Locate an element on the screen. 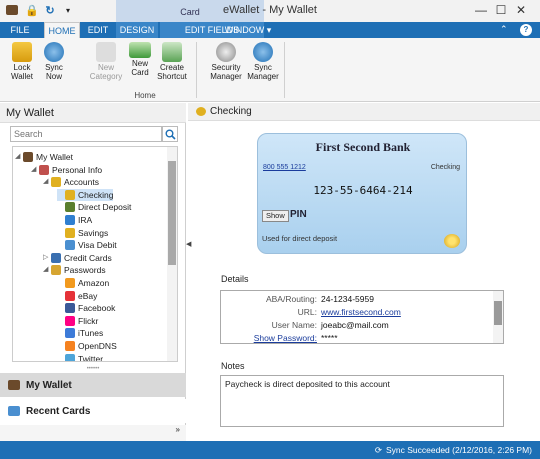  tab-window: WINDOW ▾ is located at coordinates (248, 30).